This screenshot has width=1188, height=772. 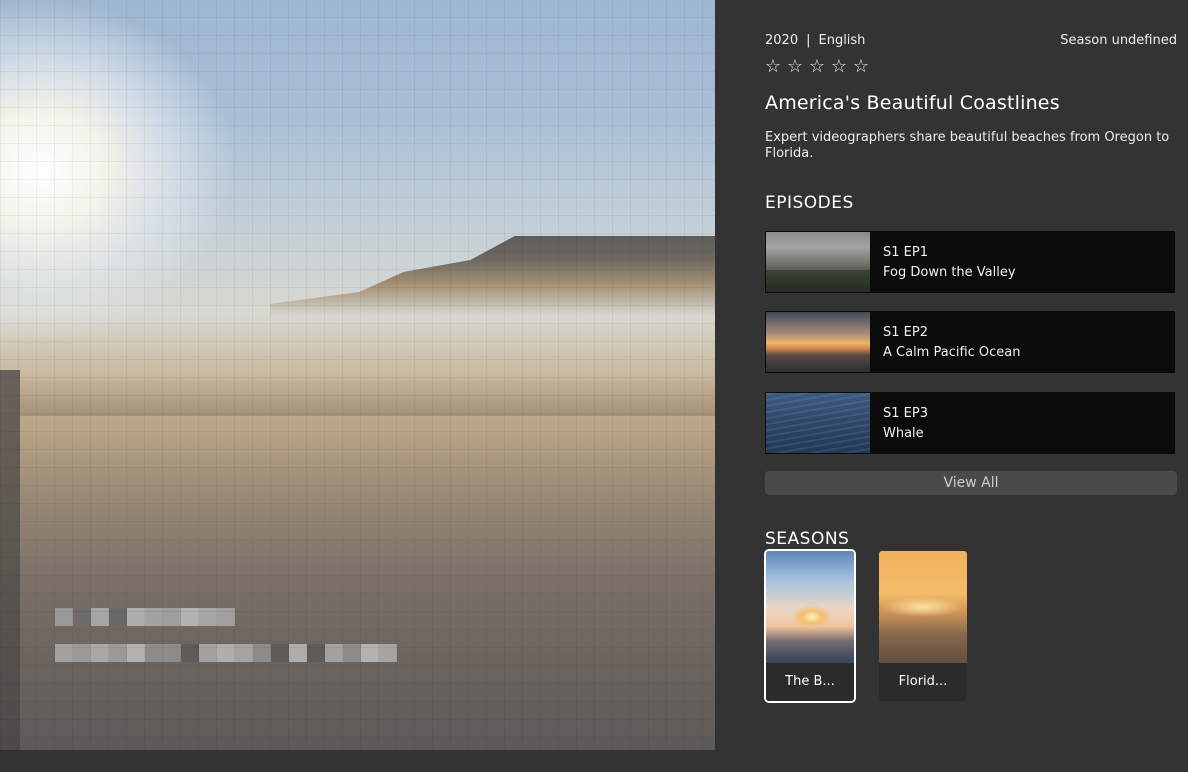 What do you see at coordinates (905, 252) in the screenshot?
I see `episode-number: S1 EP1` at bounding box center [905, 252].